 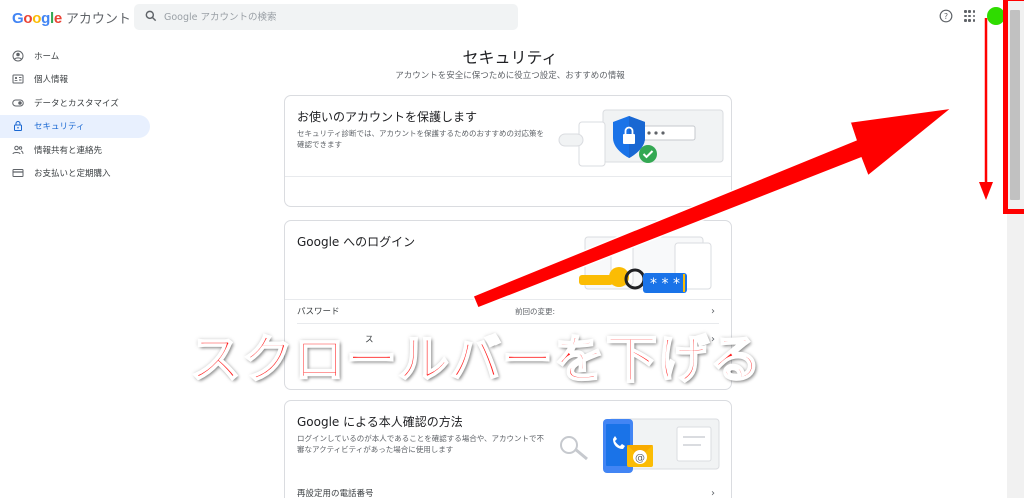 I want to click on lock-icon, so click(x=18, y=126).